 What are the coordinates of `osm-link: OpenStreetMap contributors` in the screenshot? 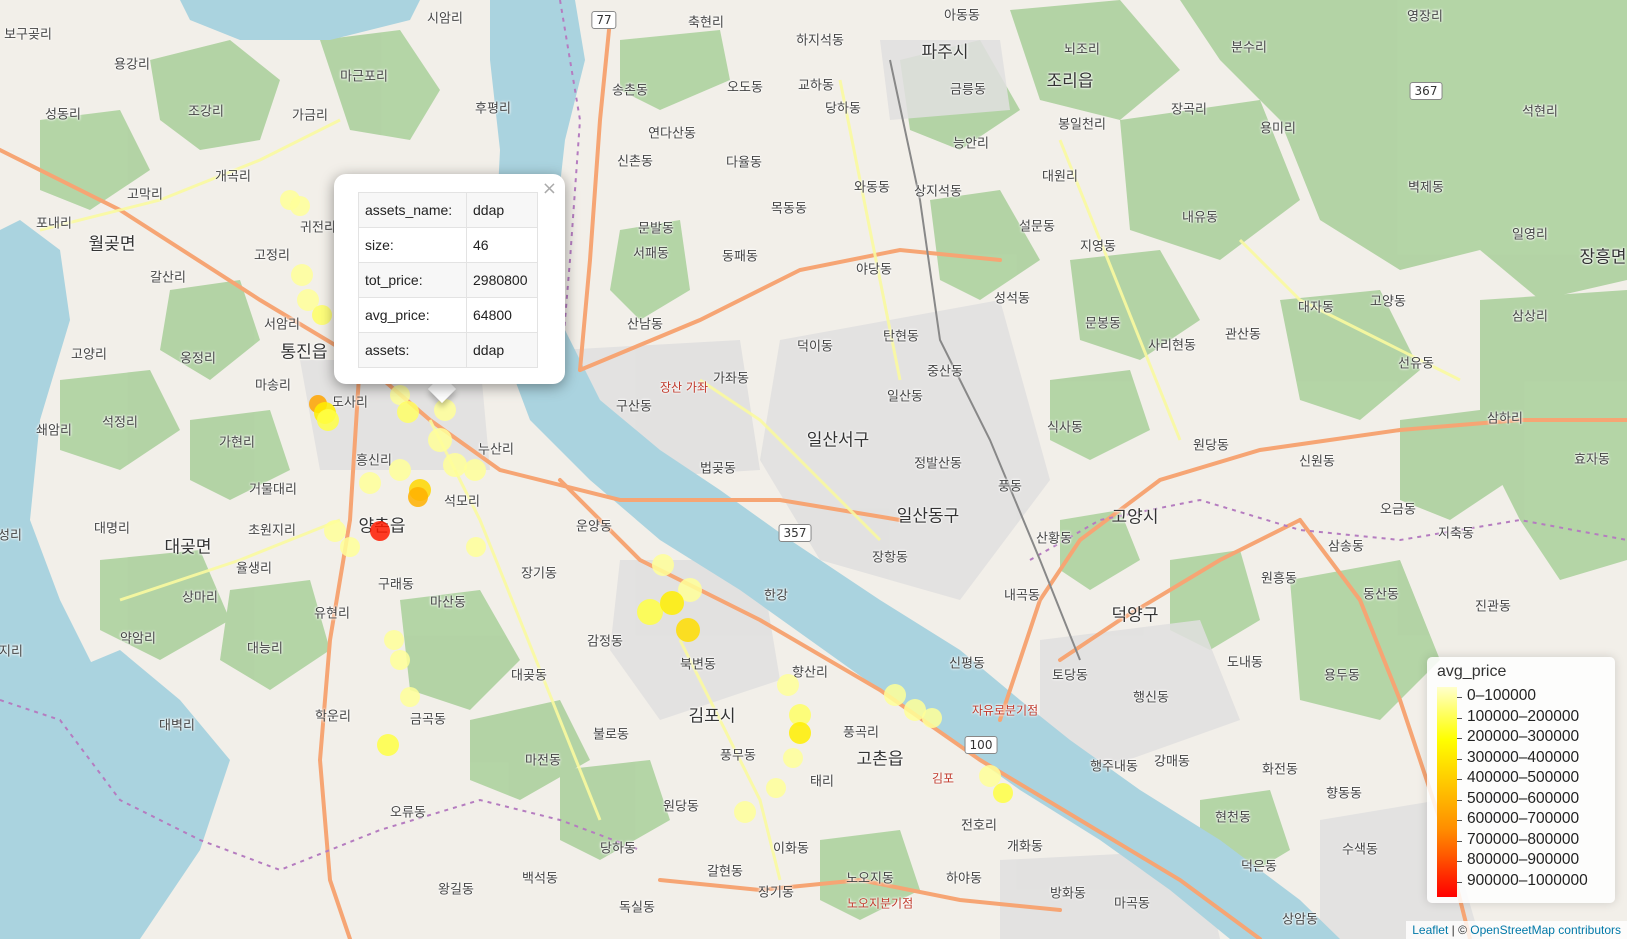 It's located at (1545, 930).